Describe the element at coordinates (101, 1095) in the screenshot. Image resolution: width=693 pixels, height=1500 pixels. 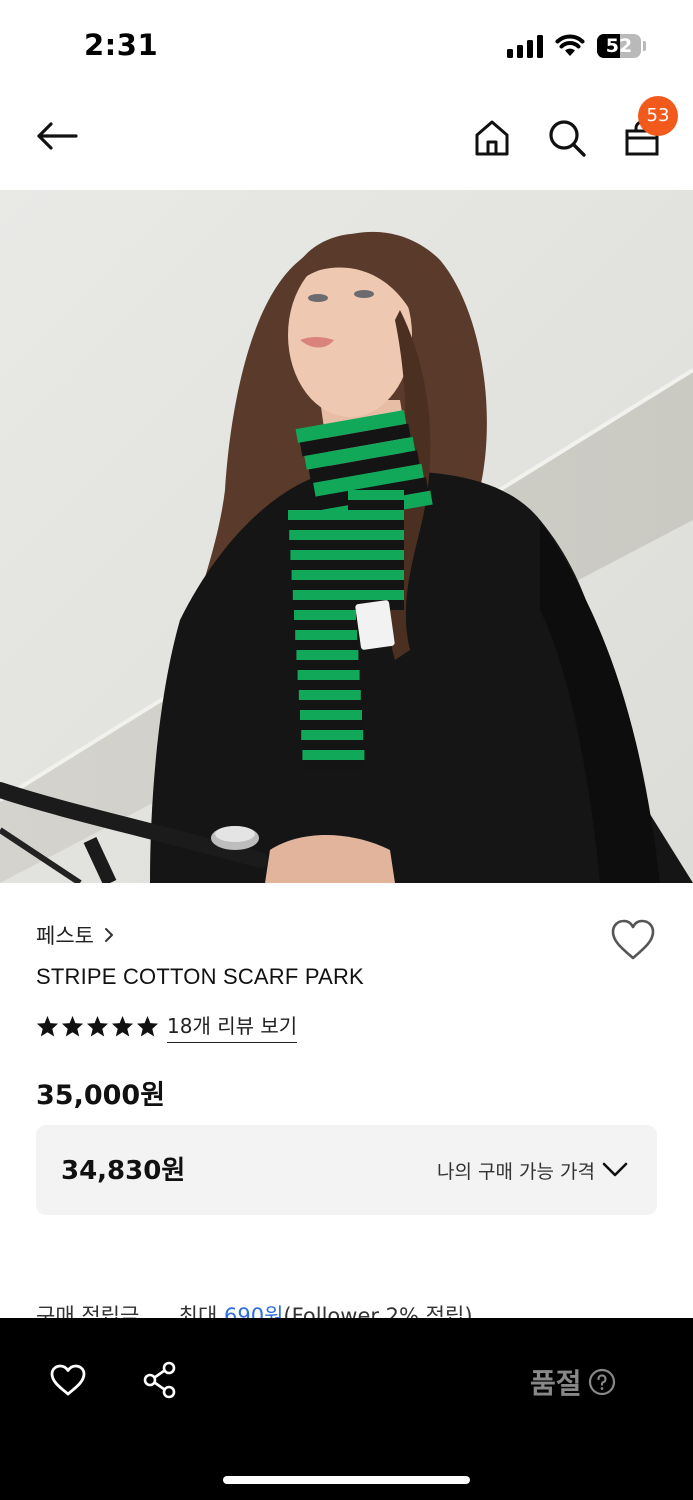
I see `price-original: 35,000원` at that location.